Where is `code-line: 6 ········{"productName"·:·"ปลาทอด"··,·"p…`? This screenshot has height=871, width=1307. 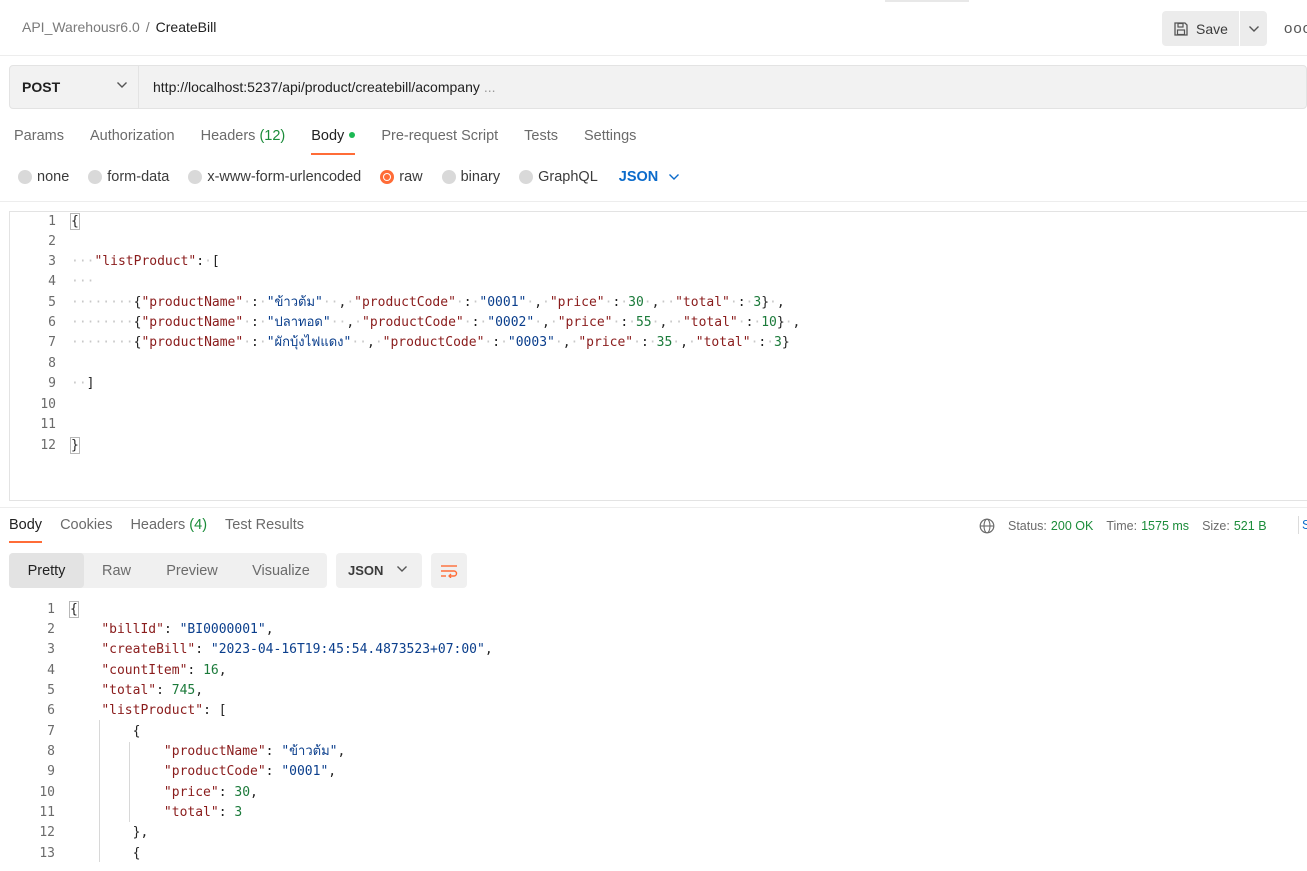
code-line: 6 ········{"productName"·:·"ปลาทอด"··,·"p… is located at coordinates (424, 322).